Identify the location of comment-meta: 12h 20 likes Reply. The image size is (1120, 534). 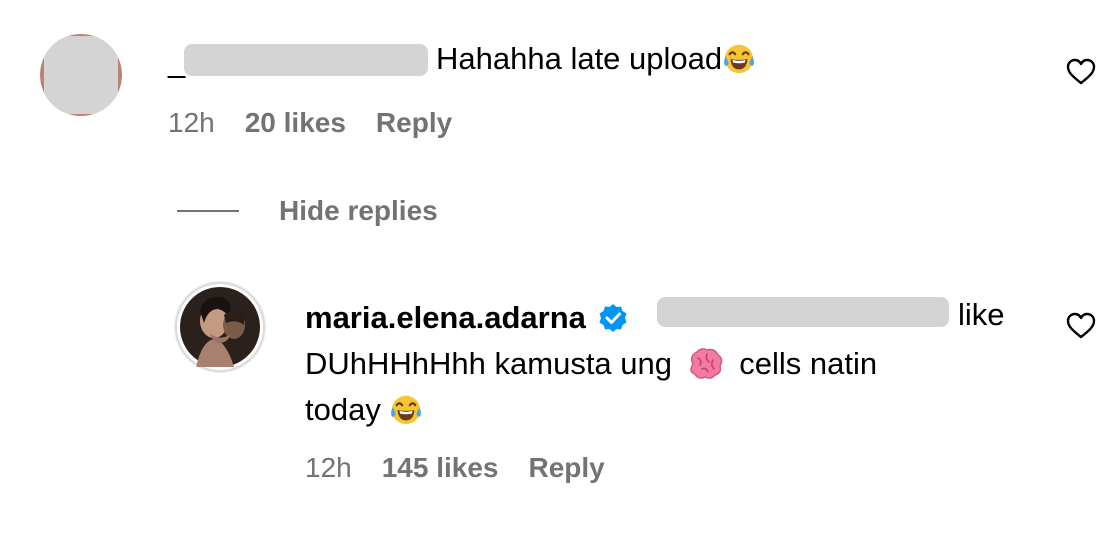
(310, 123).